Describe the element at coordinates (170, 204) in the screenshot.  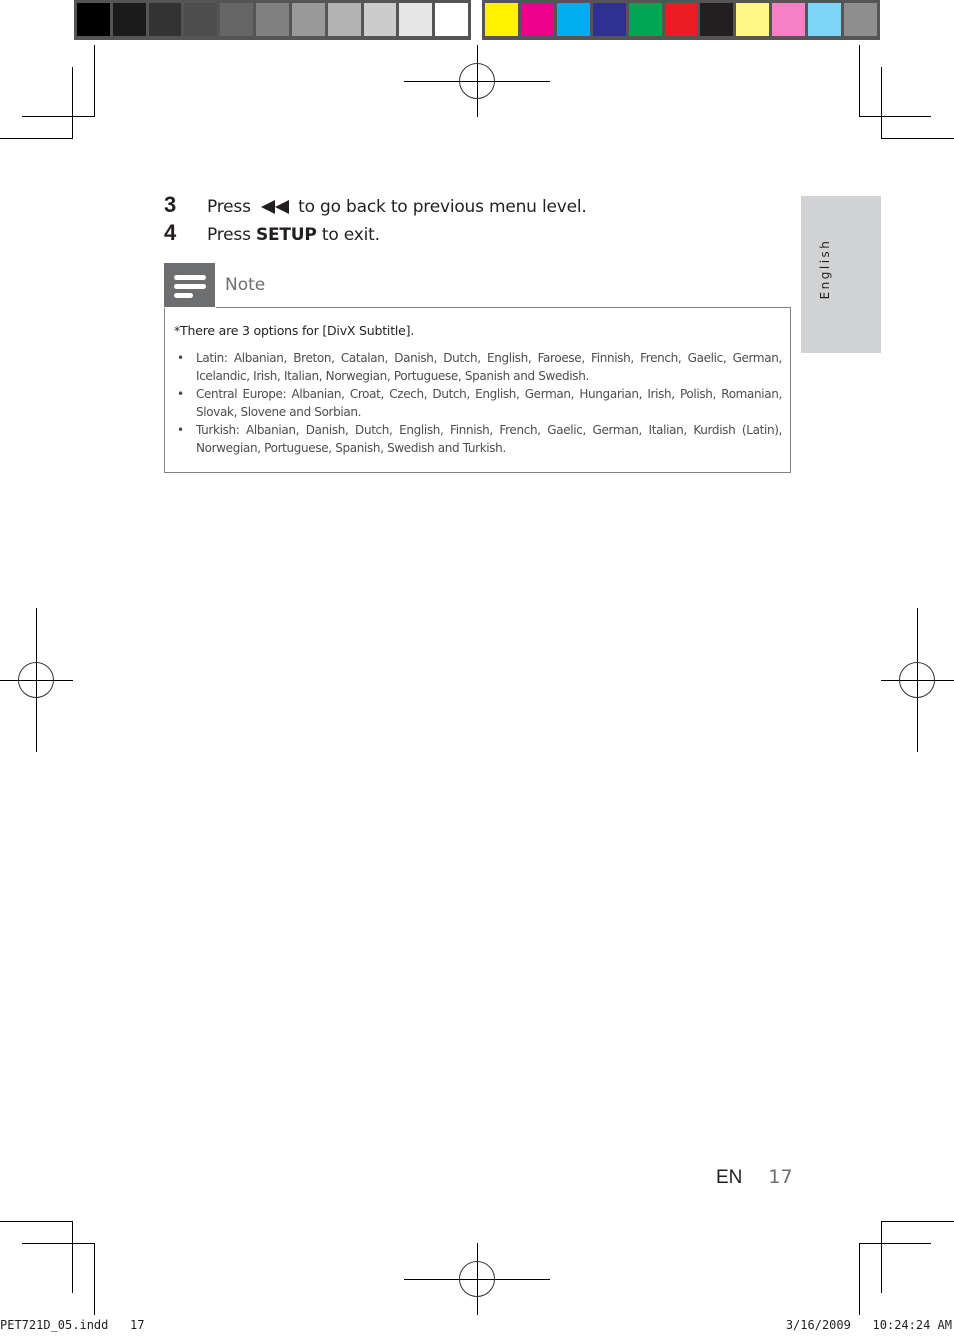
I see `step-number: 3` at that location.